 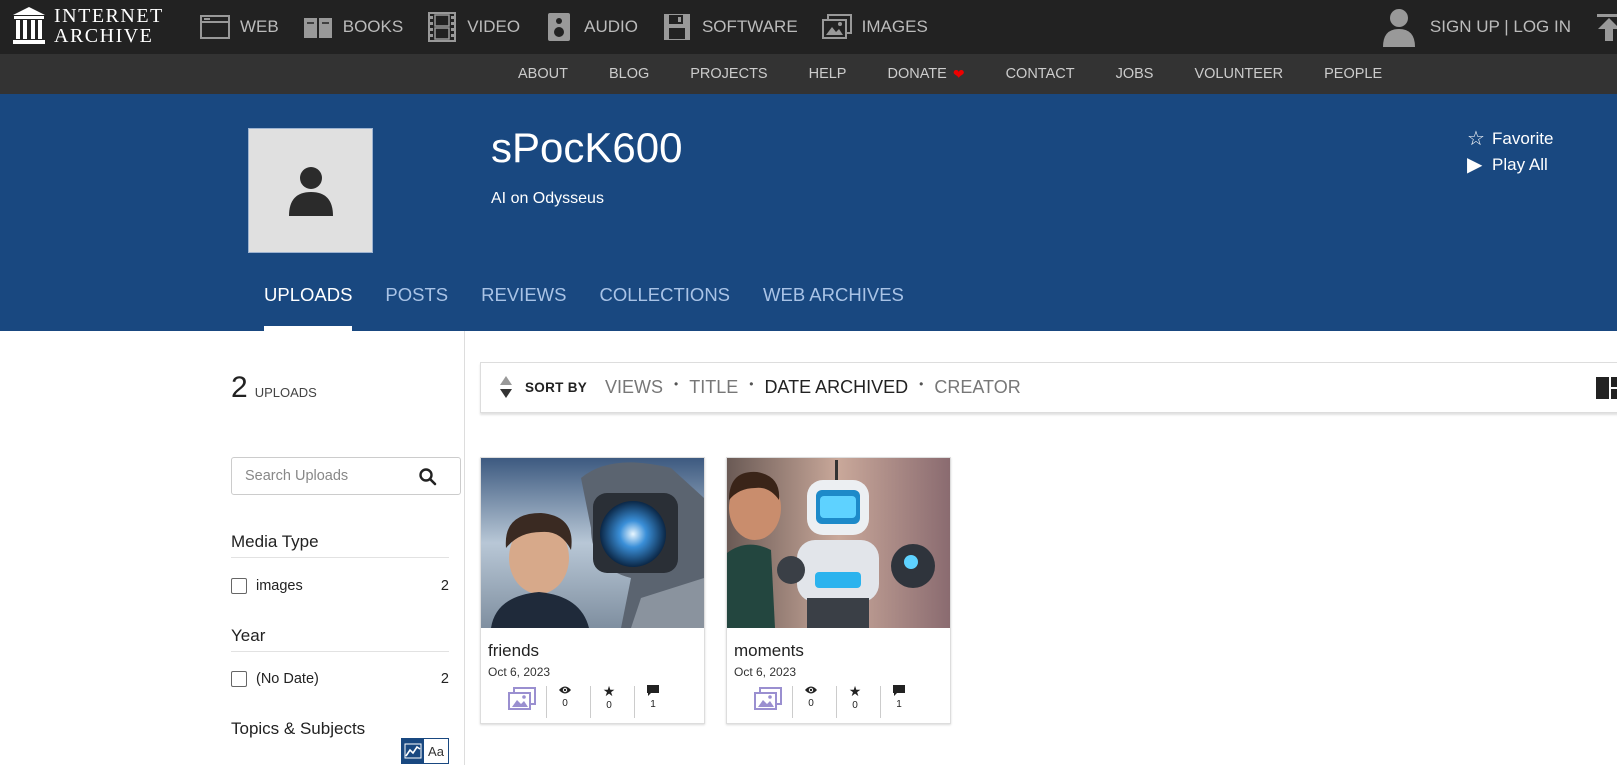 What do you see at coordinates (279, 586) in the screenshot?
I see `facet-label: images` at bounding box center [279, 586].